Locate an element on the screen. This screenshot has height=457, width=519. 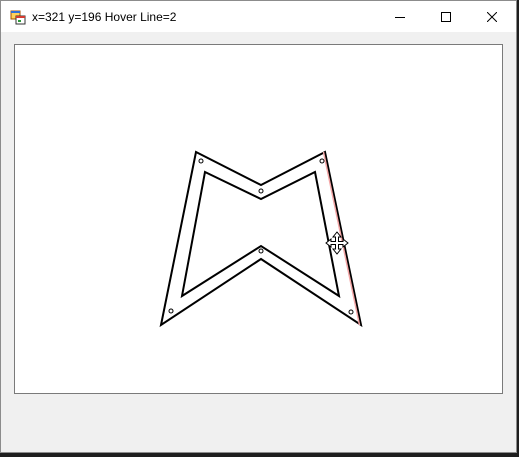
title-bar: x=321 y=196 Hover Line=2 is located at coordinates (258, 16).